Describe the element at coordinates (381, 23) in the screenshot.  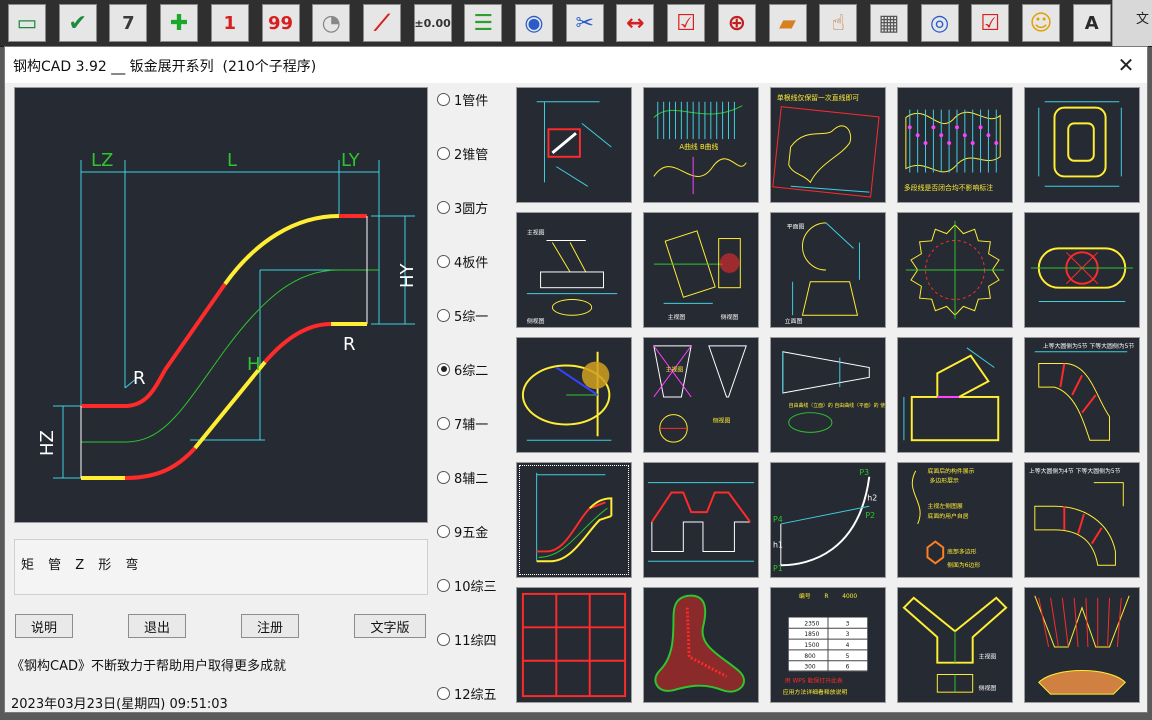
I see `toolbar-button-red-lines: ⟋` at that location.